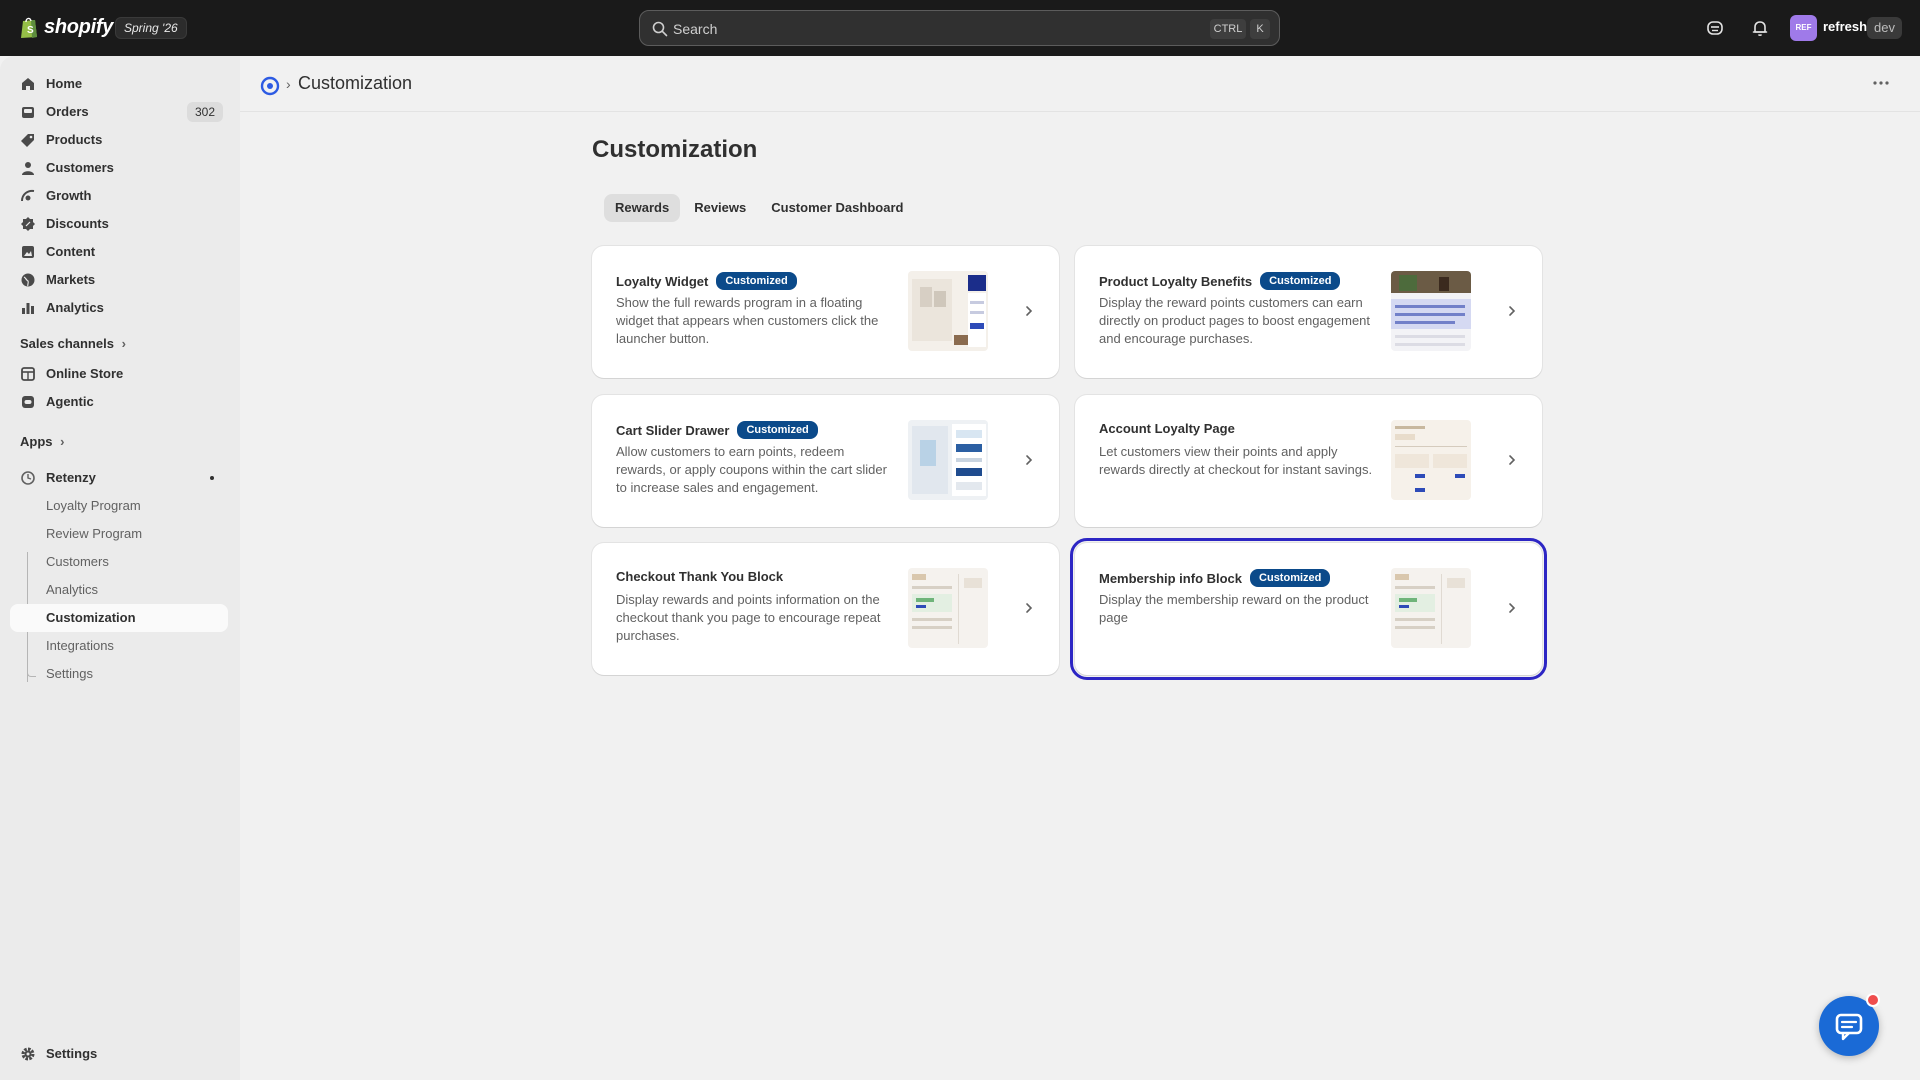 The width and height of the screenshot is (1920, 1080). Describe the element at coordinates (699, 576) in the screenshot. I see `card-title-row: Checkout Thank You Block` at that location.